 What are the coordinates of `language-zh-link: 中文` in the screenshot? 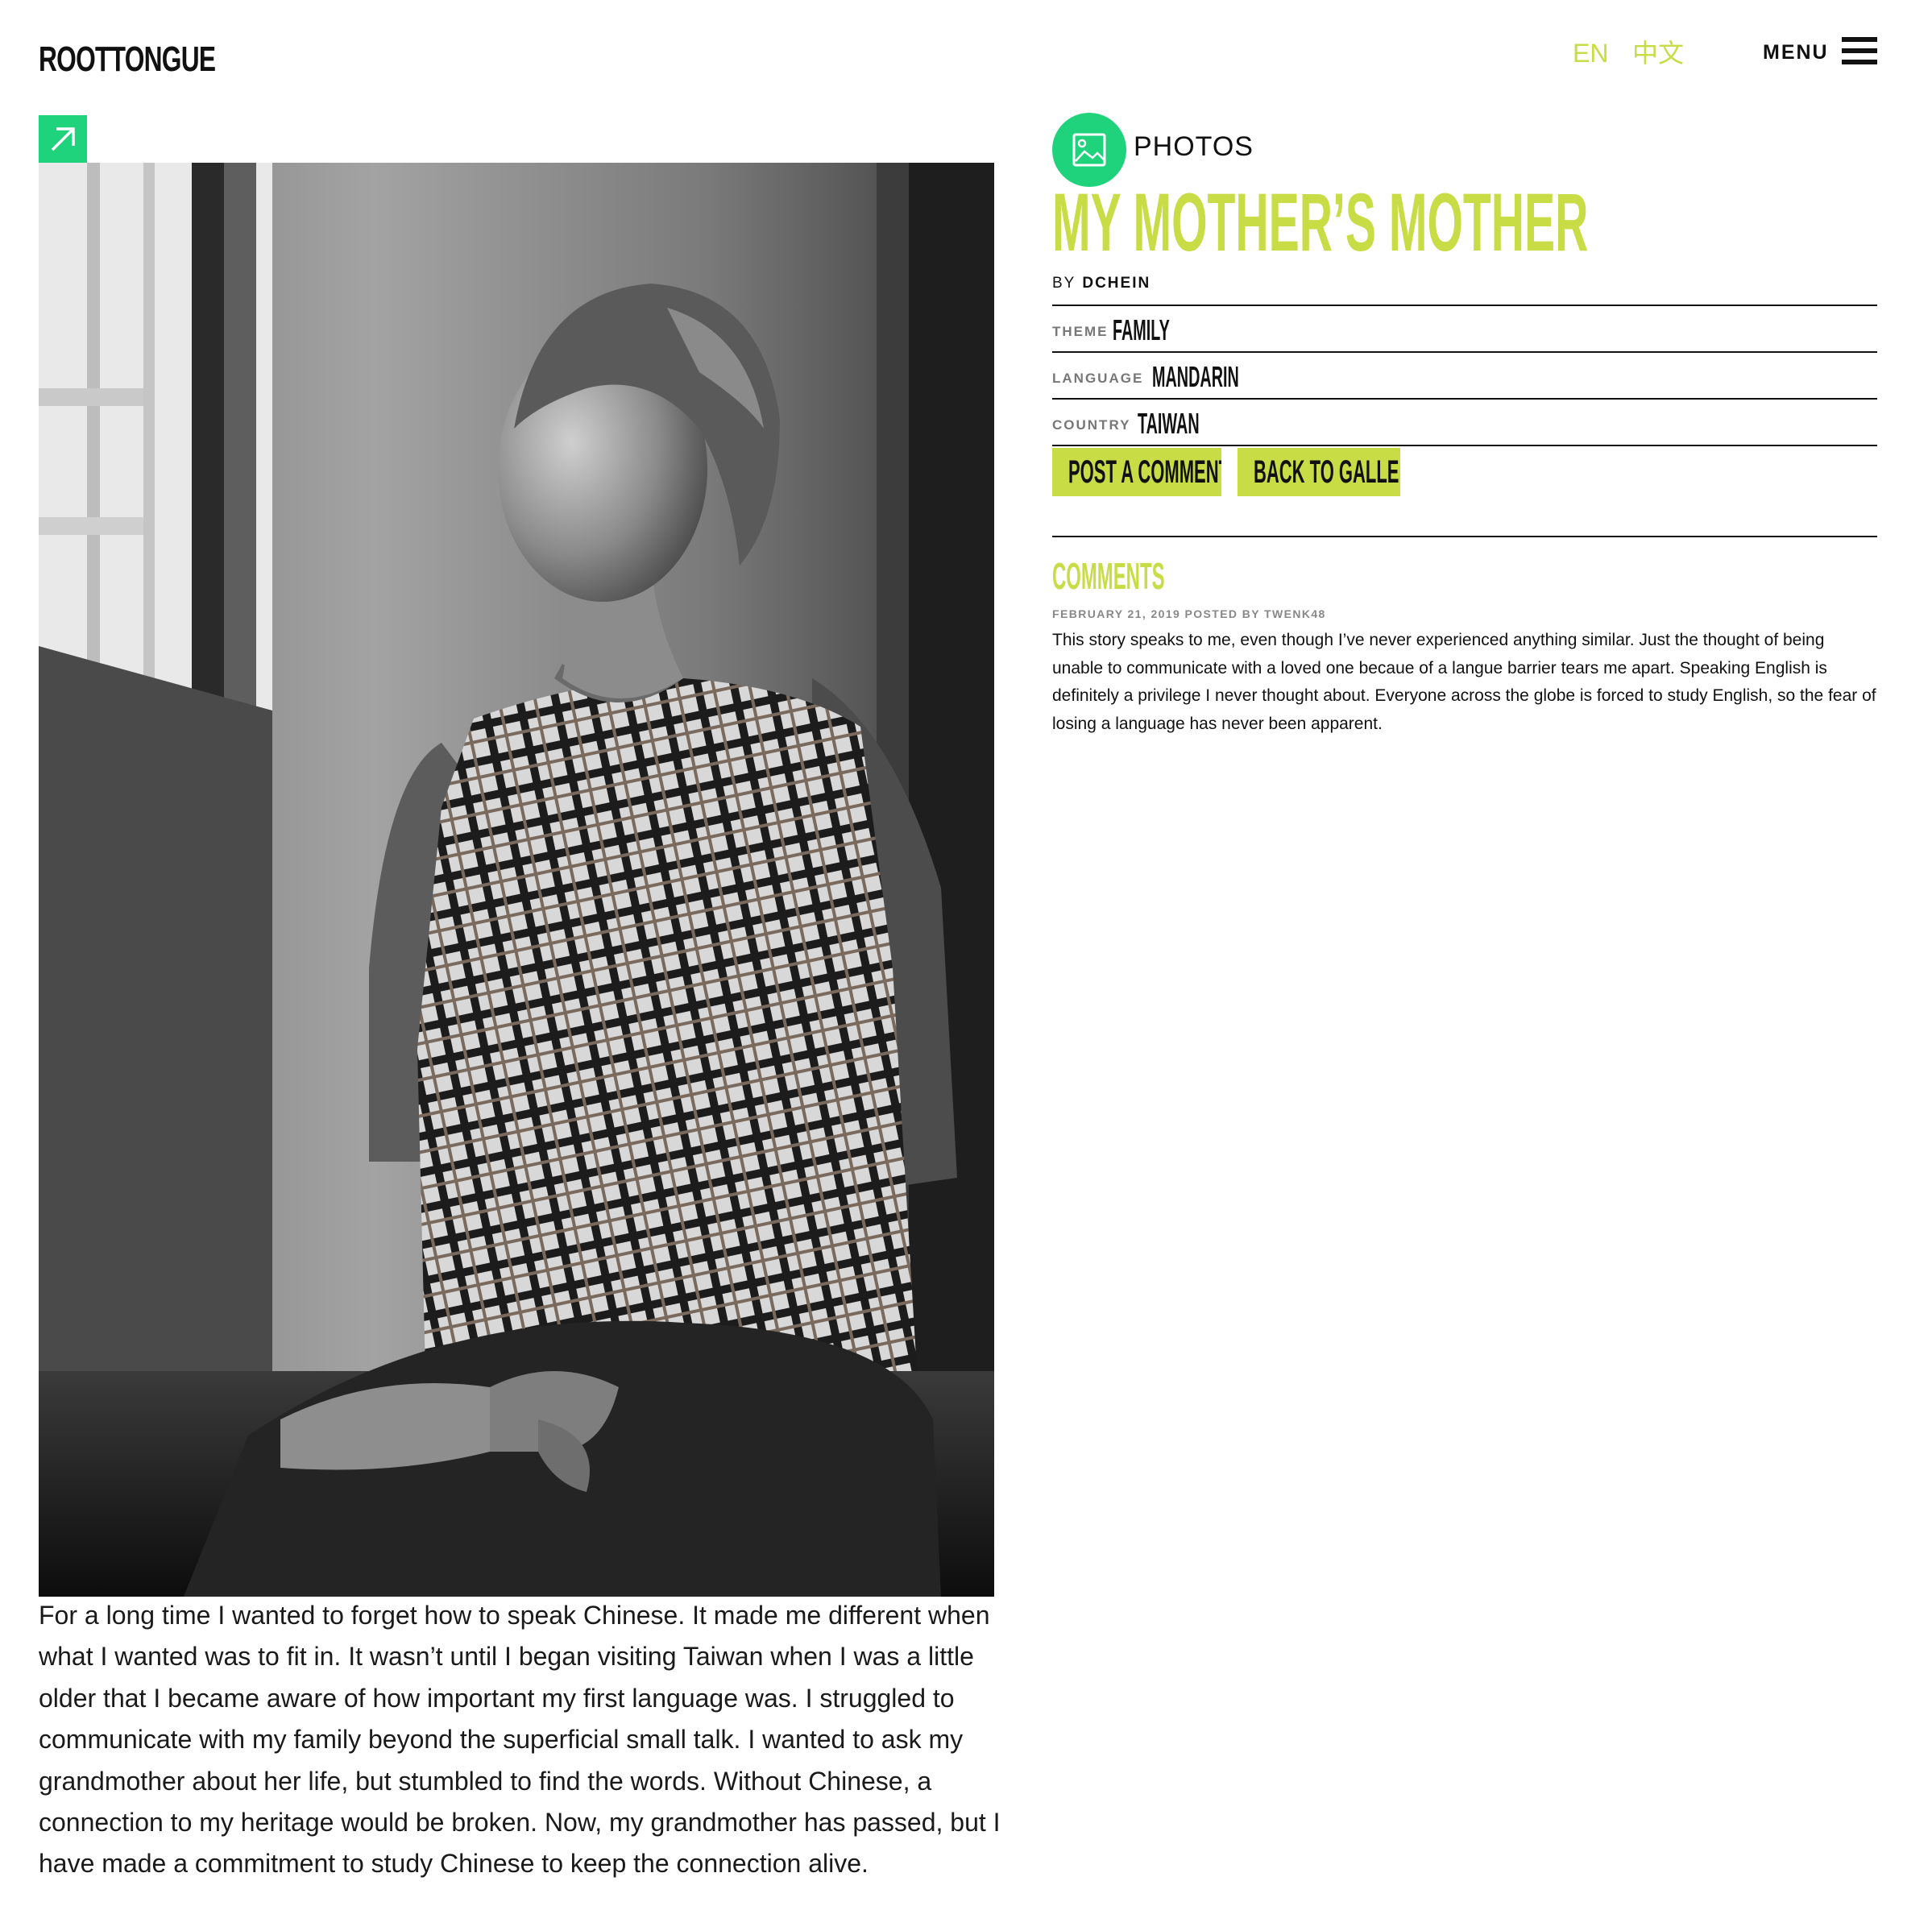 It's located at (1658, 53).